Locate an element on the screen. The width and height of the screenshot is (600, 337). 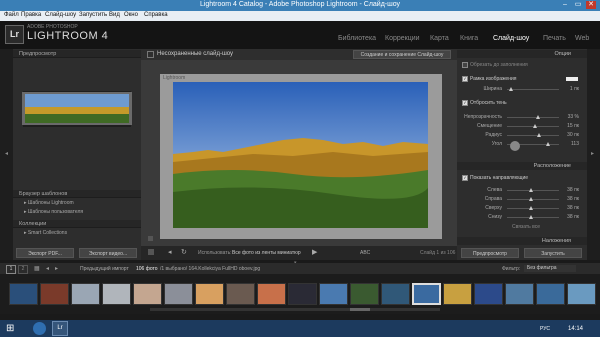
grid-view-icon: ▦ is located at coordinates (37, 268).